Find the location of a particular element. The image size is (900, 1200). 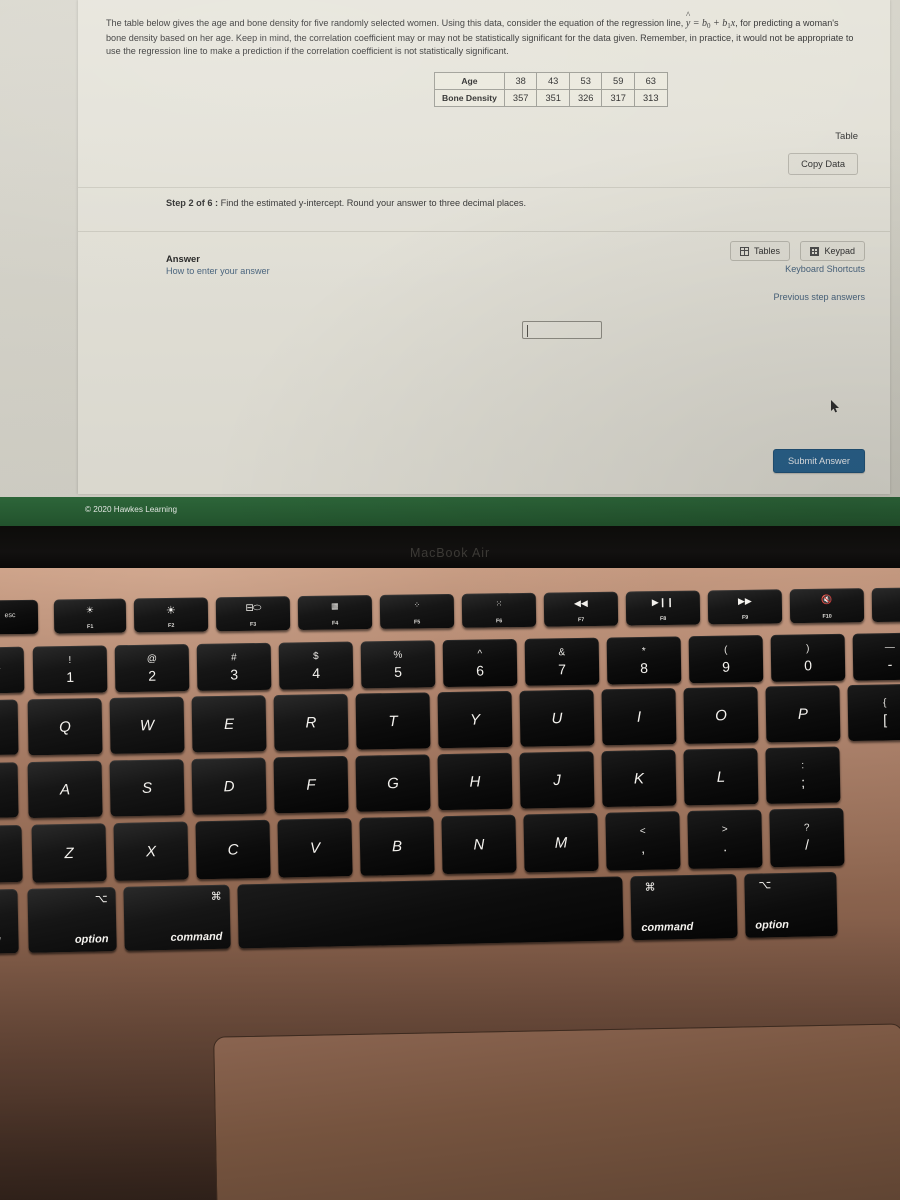

mute-icon: 🔇 is located at coordinates (827, 599).